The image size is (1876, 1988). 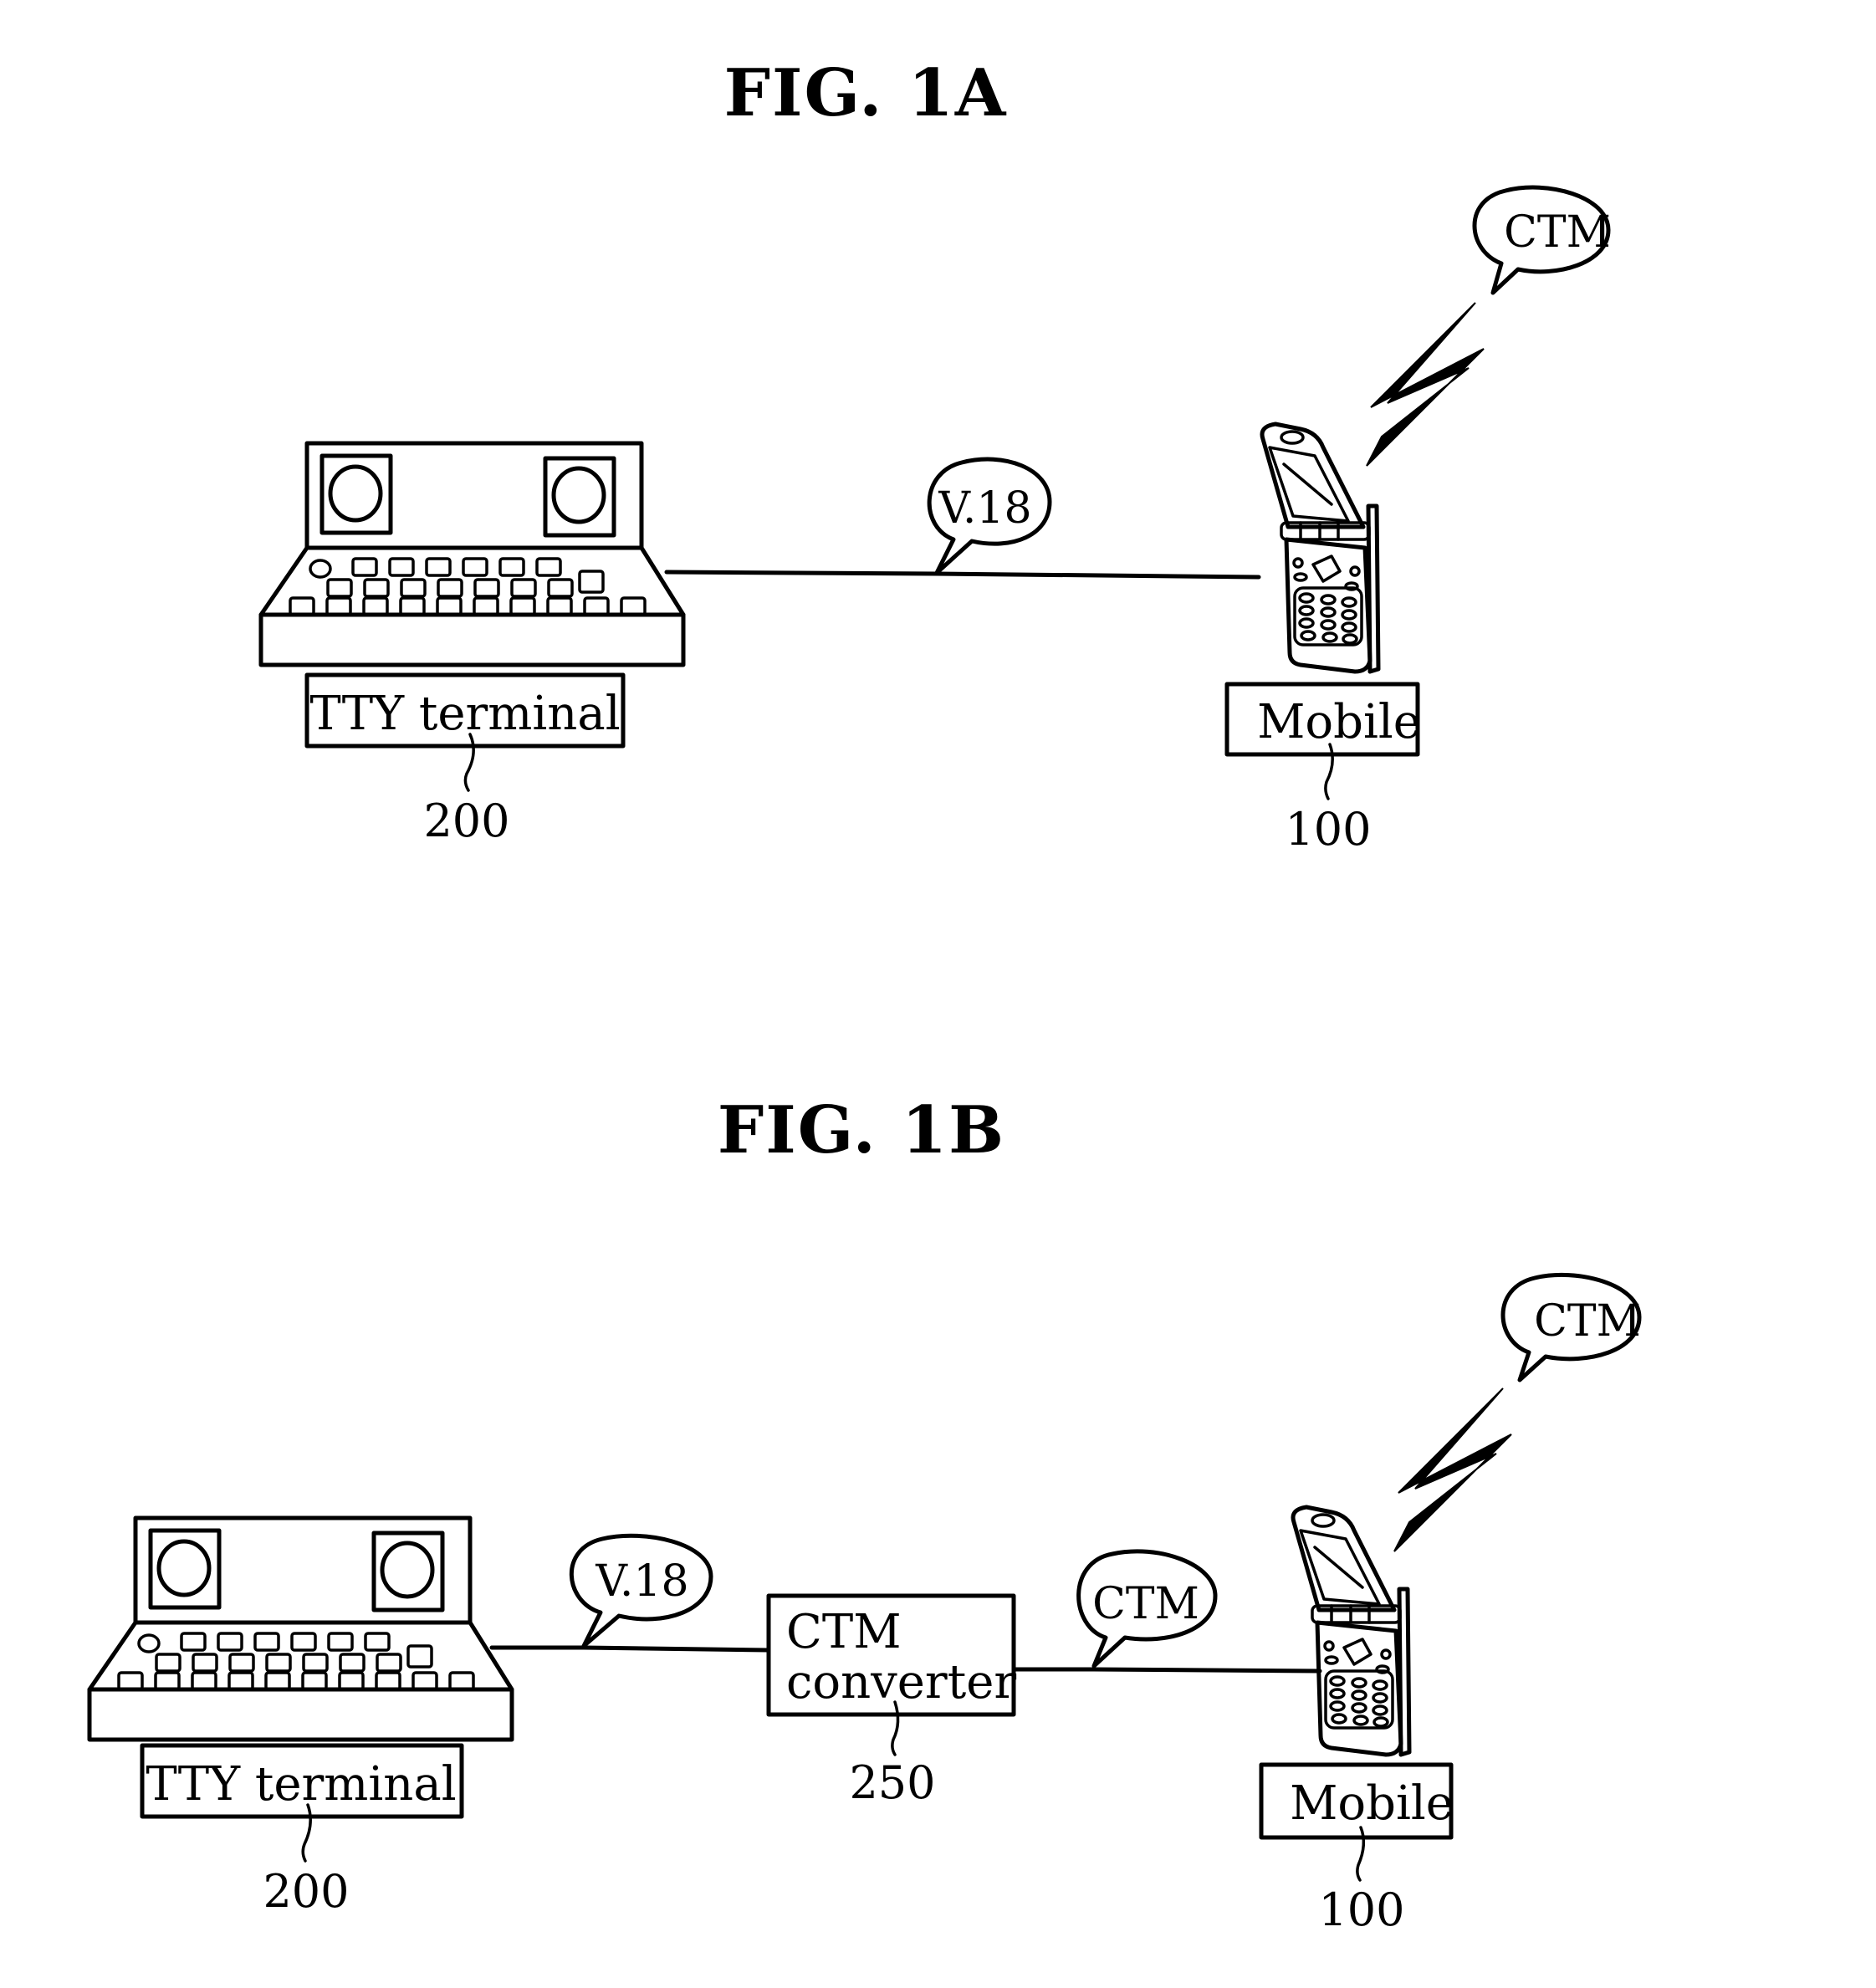 I want to click on ctm-link-speech-bubble: CTM, so click(x=1147, y=1609).